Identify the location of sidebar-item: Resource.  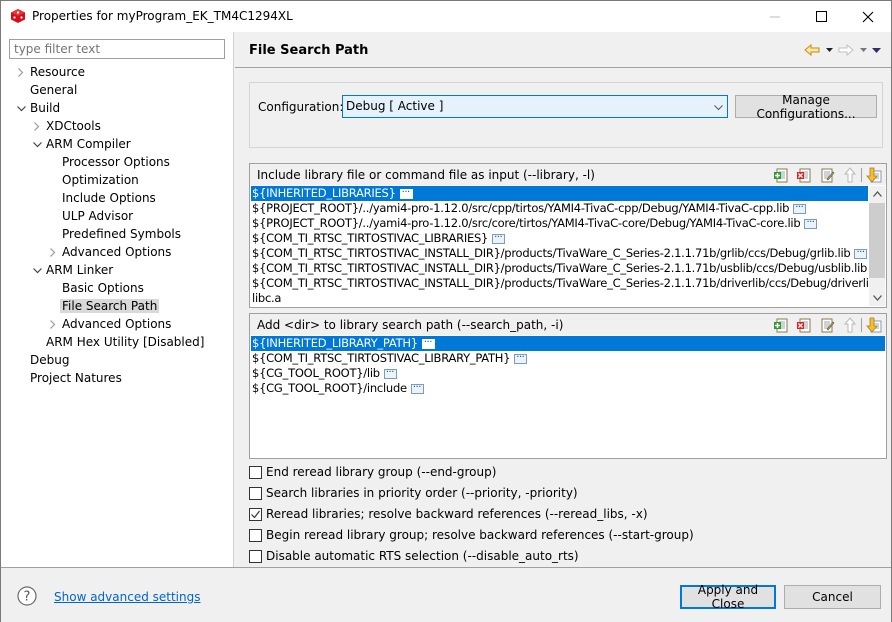
(51, 72).